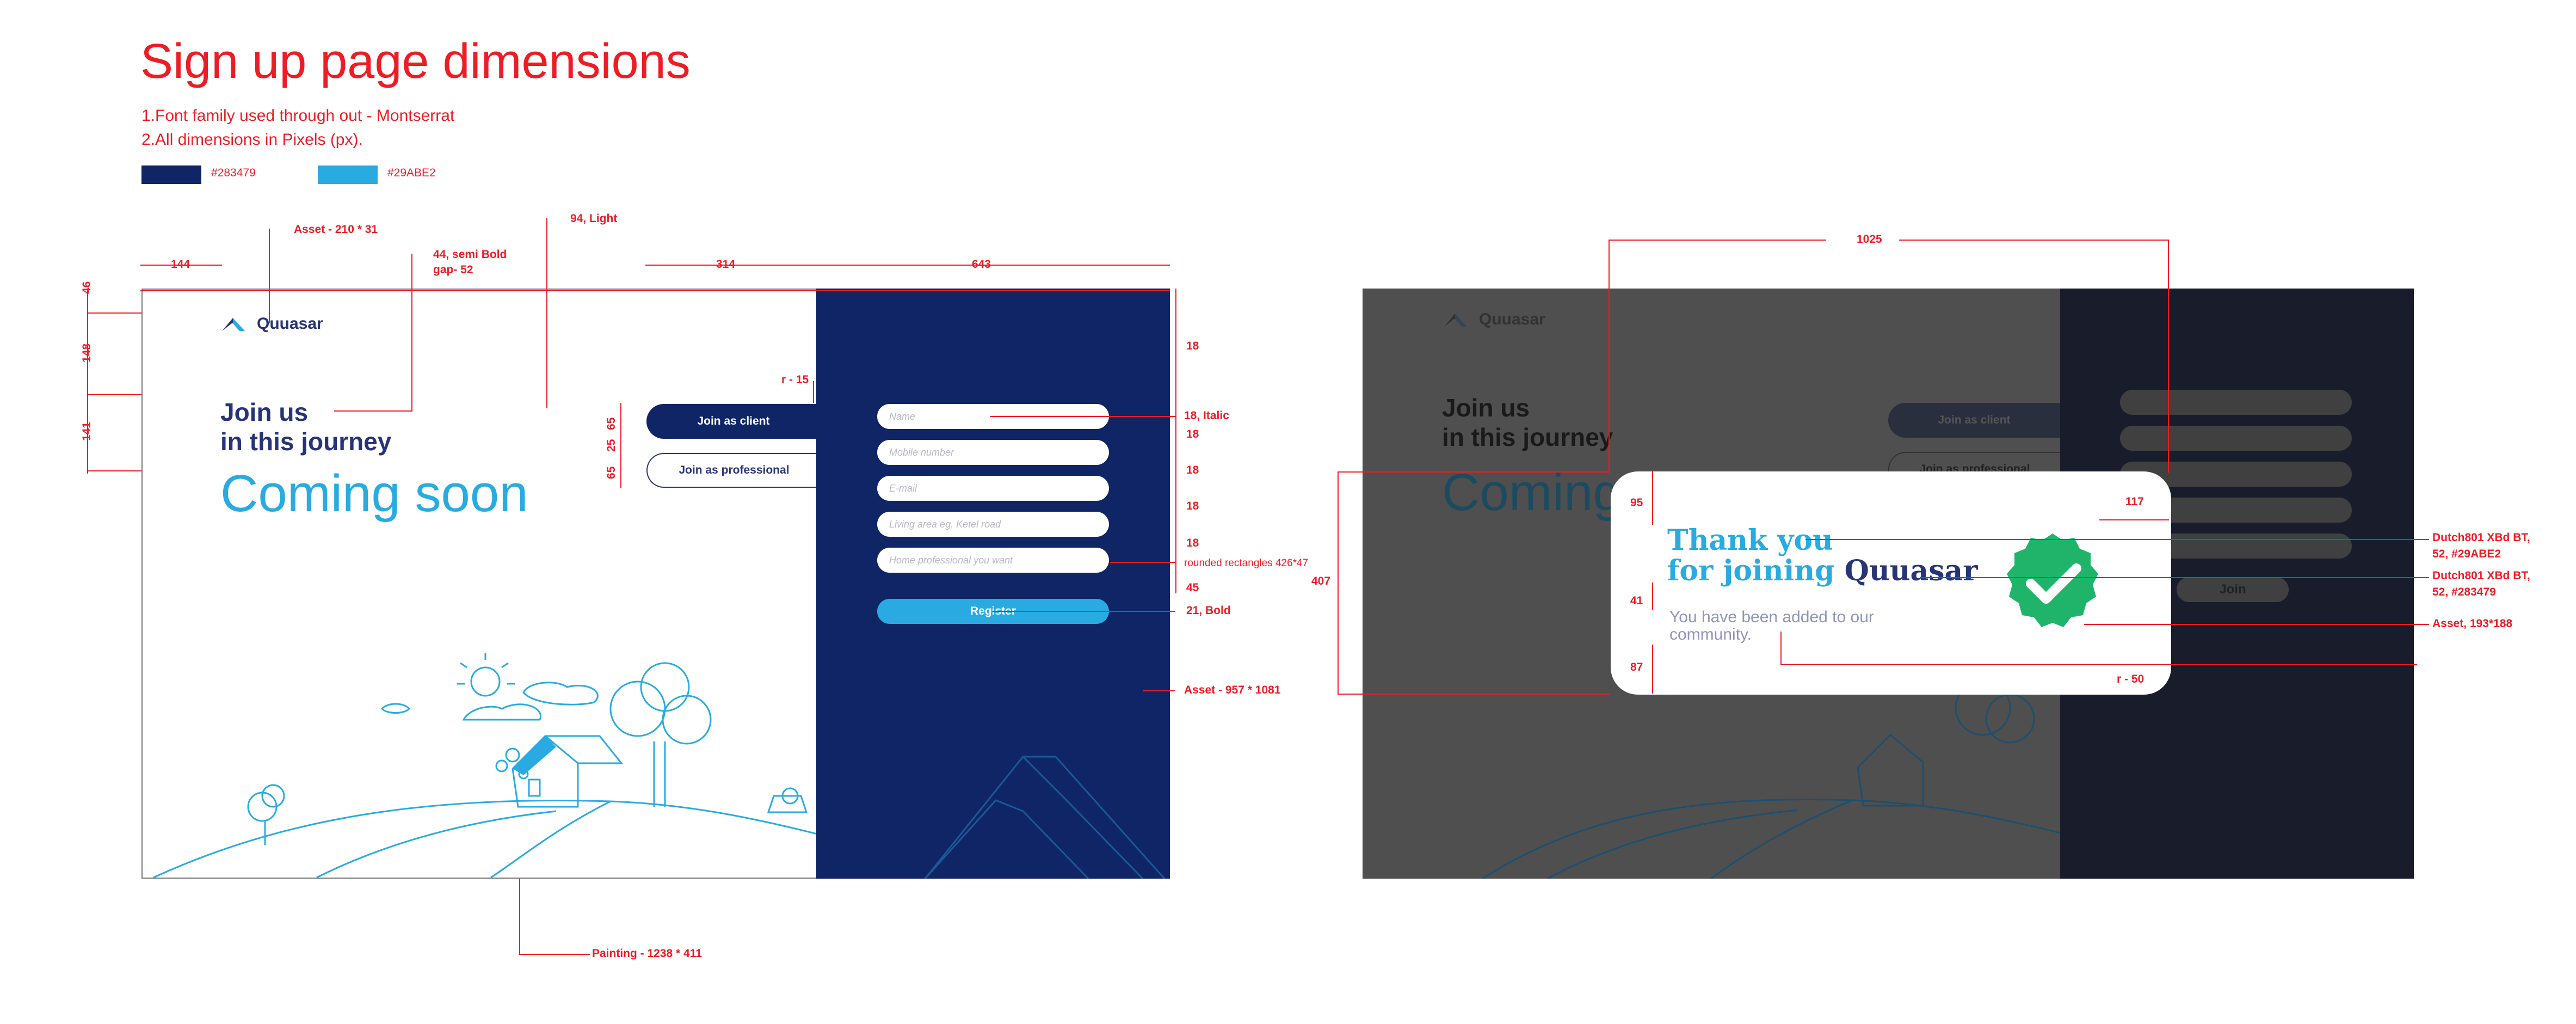  Describe the element at coordinates (114, 471) in the screenshot. I see `dim-141-tick` at that location.